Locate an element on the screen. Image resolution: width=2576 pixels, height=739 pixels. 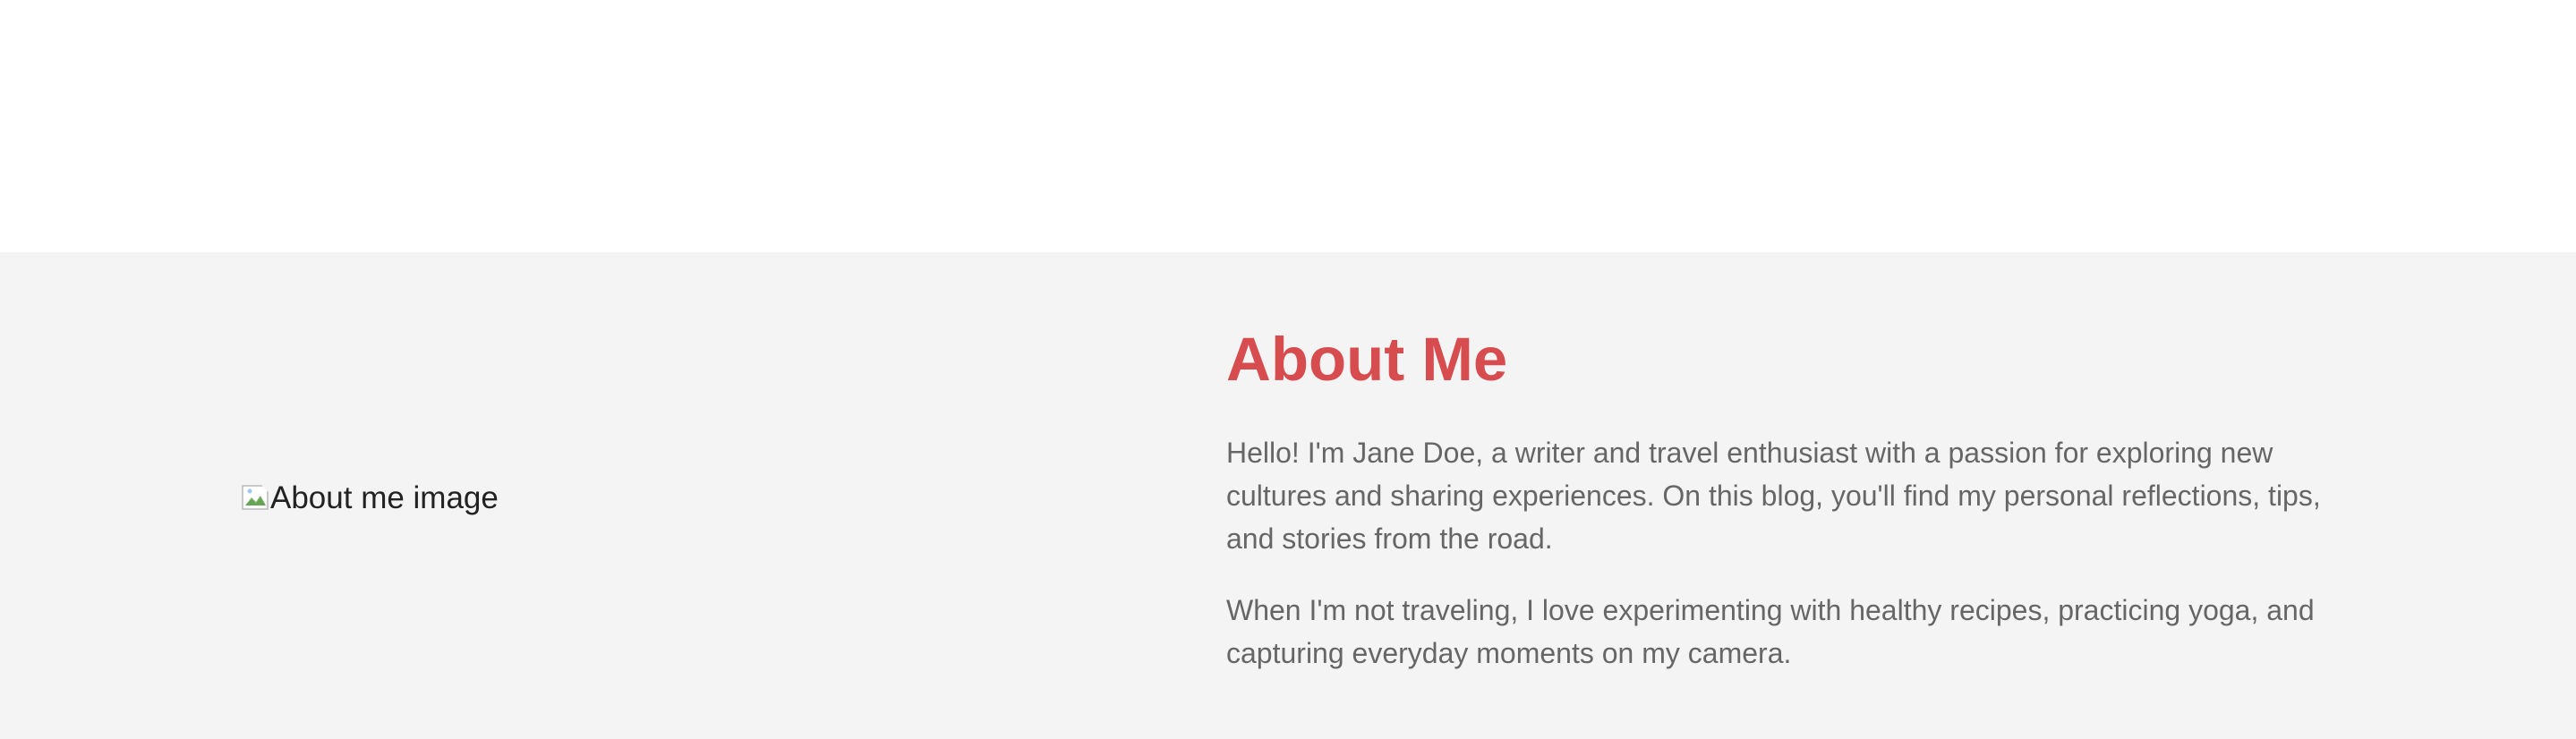
about-image-alt-text: About me image is located at coordinates (384, 497).